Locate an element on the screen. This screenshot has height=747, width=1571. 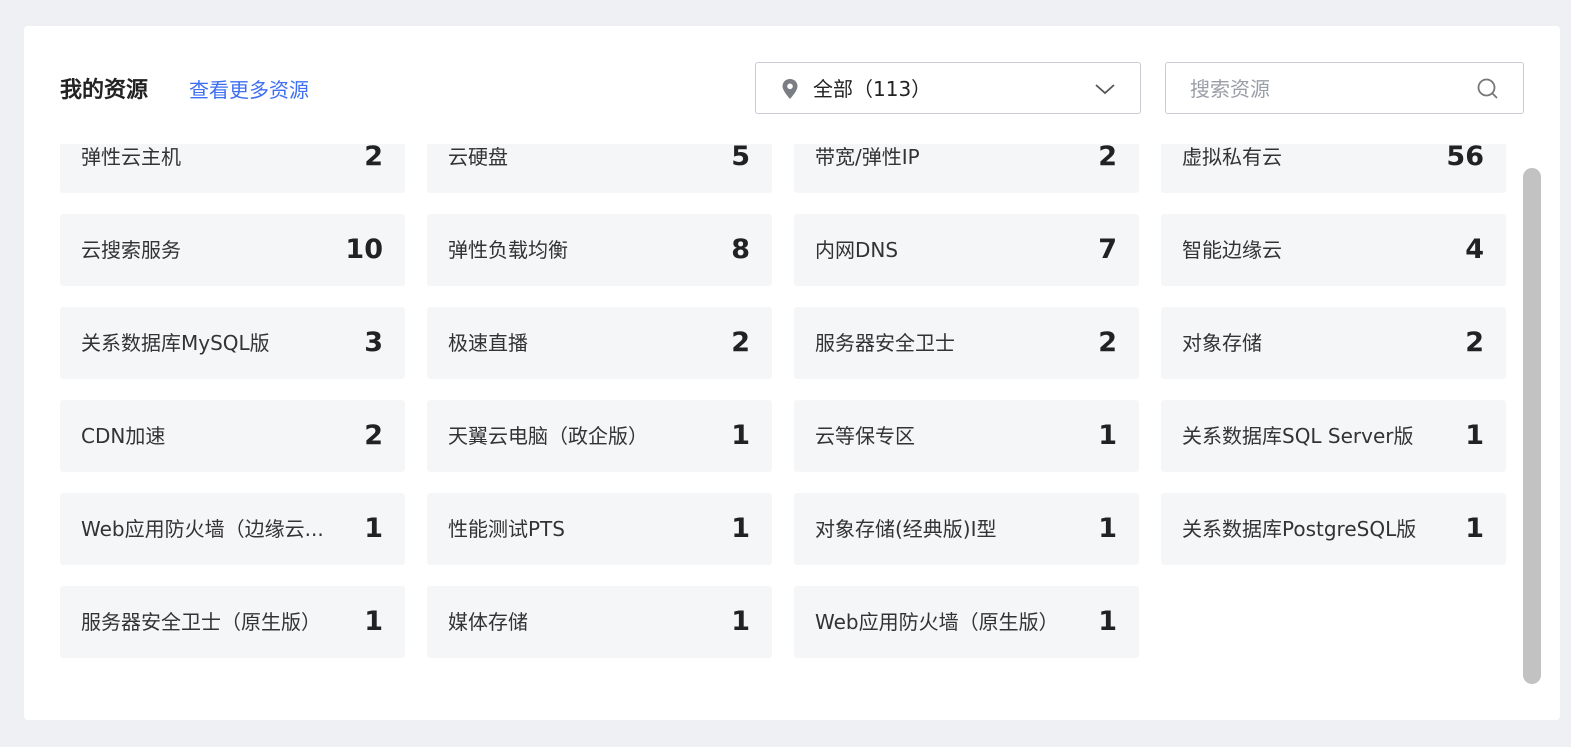
resource-card: 性能测试PTS 1 is located at coordinates (599, 529).